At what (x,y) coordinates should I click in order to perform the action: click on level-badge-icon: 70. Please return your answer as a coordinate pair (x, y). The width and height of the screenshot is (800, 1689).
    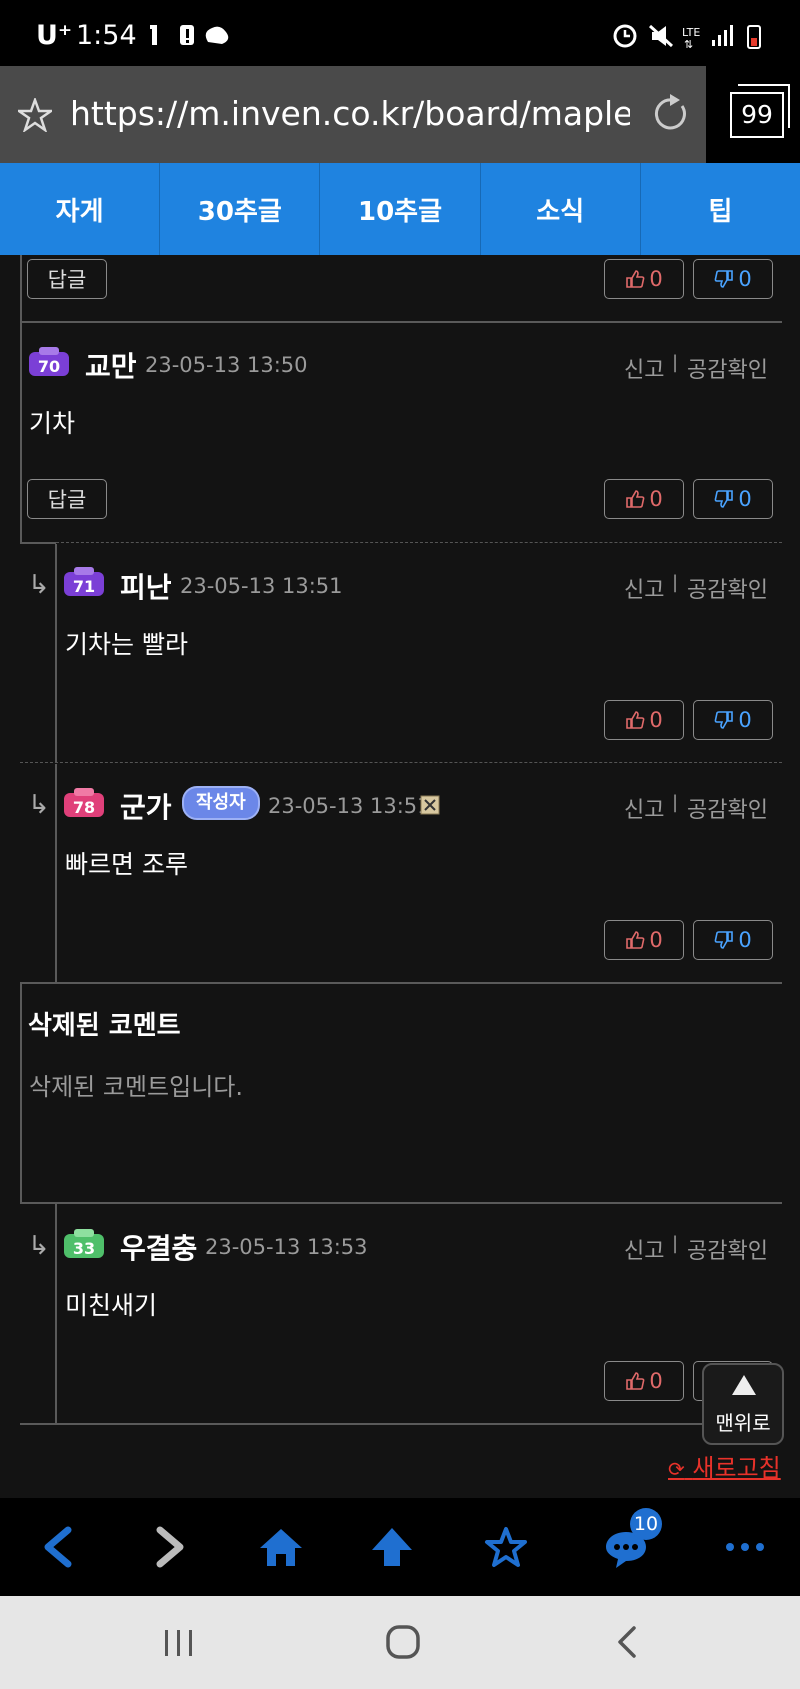
    Looking at the image, I should click on (49, 361).